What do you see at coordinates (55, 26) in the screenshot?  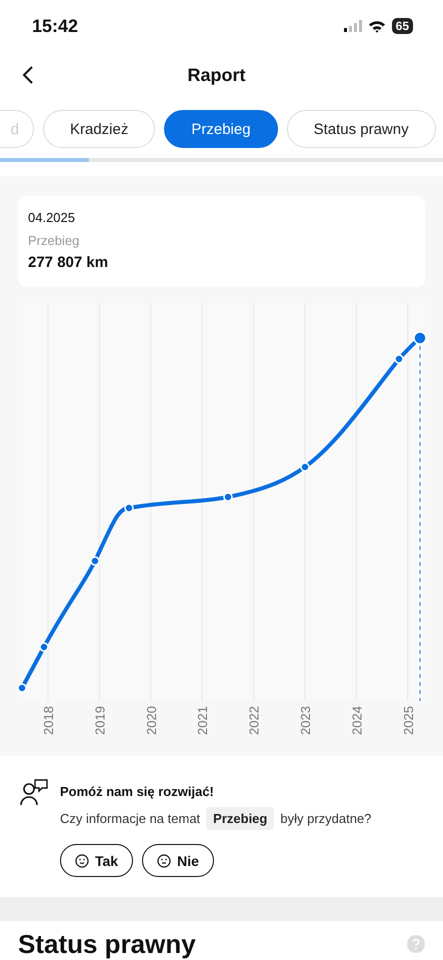 I see `status-time: 15:42` at bounding box center [55, 26].